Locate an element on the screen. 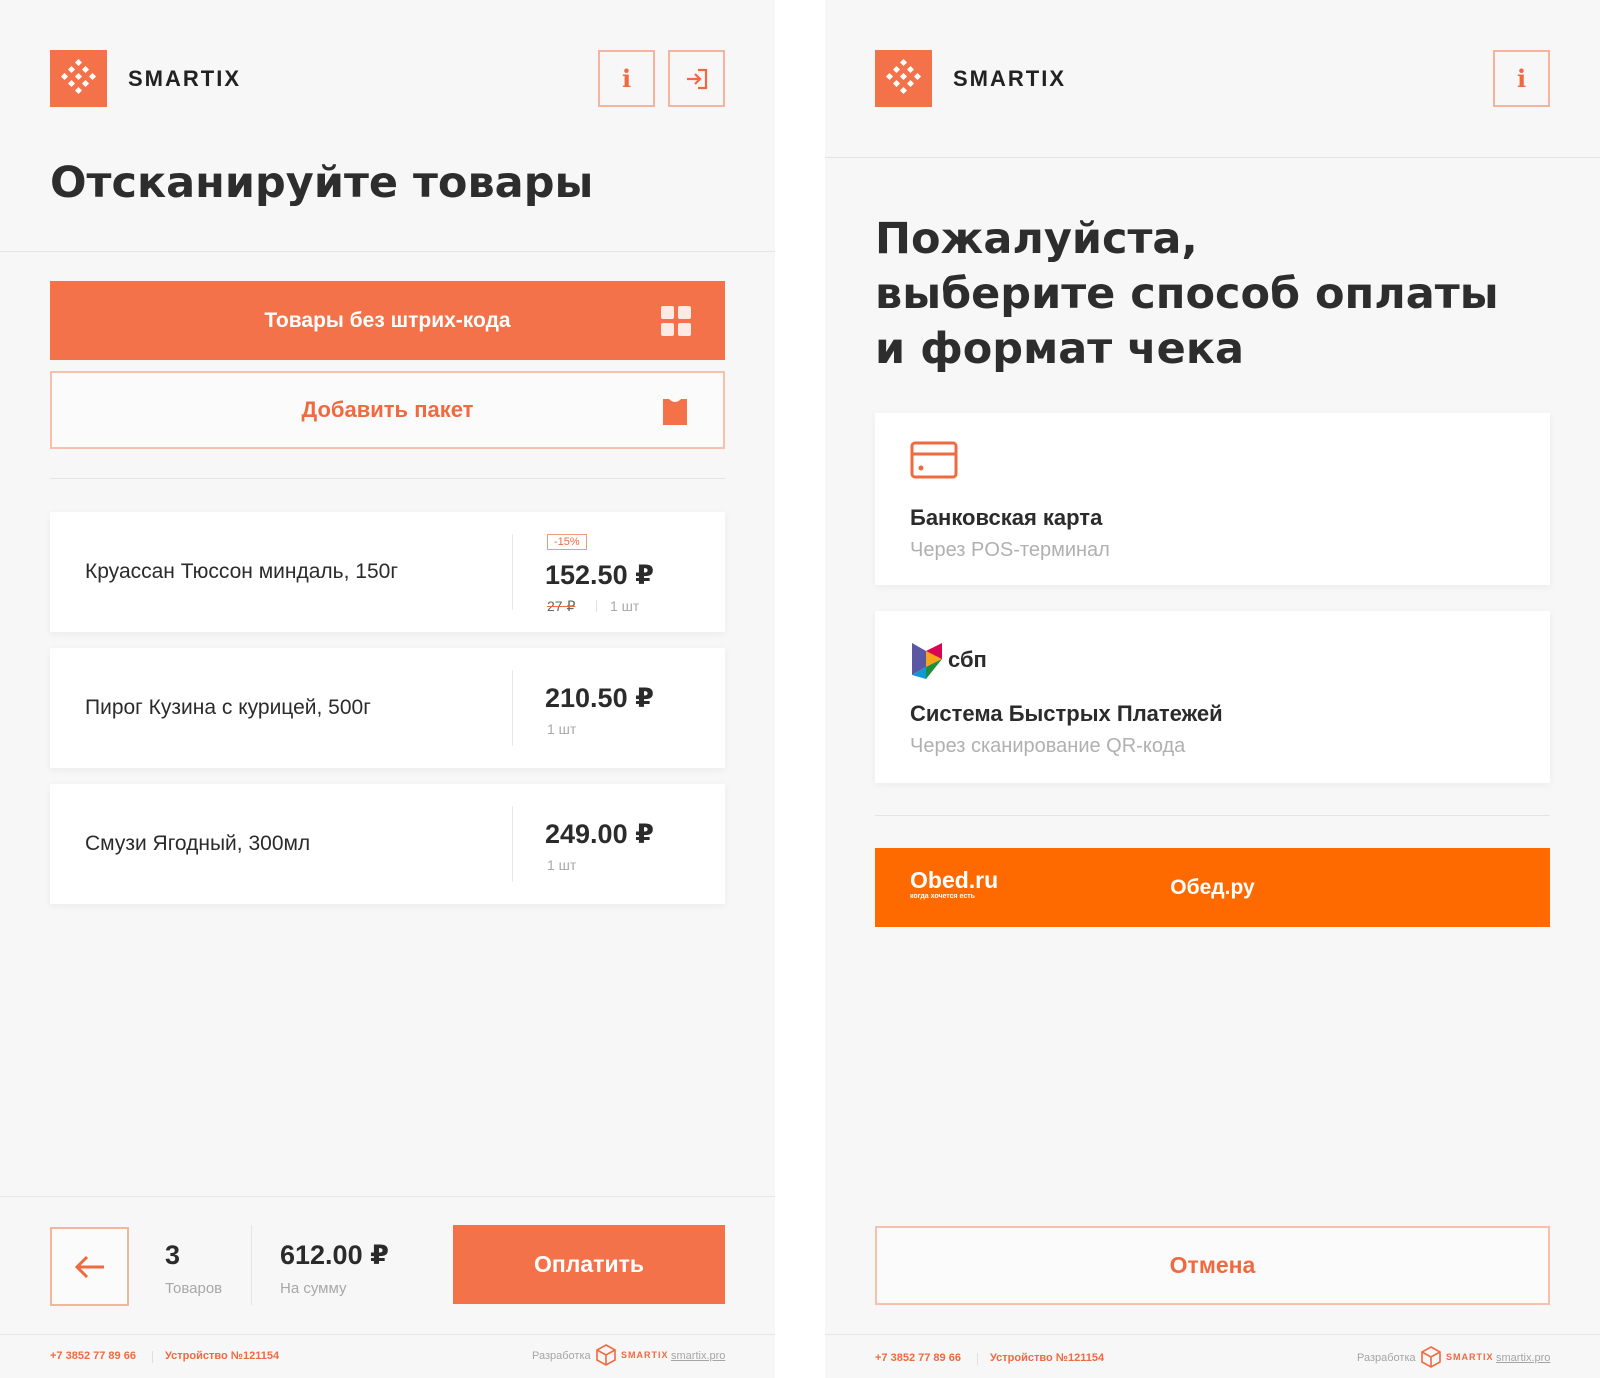 The image size is (1600, 1378). obed-logo: Obed.ru когда хочется есть is located at coordinates (954, 884).